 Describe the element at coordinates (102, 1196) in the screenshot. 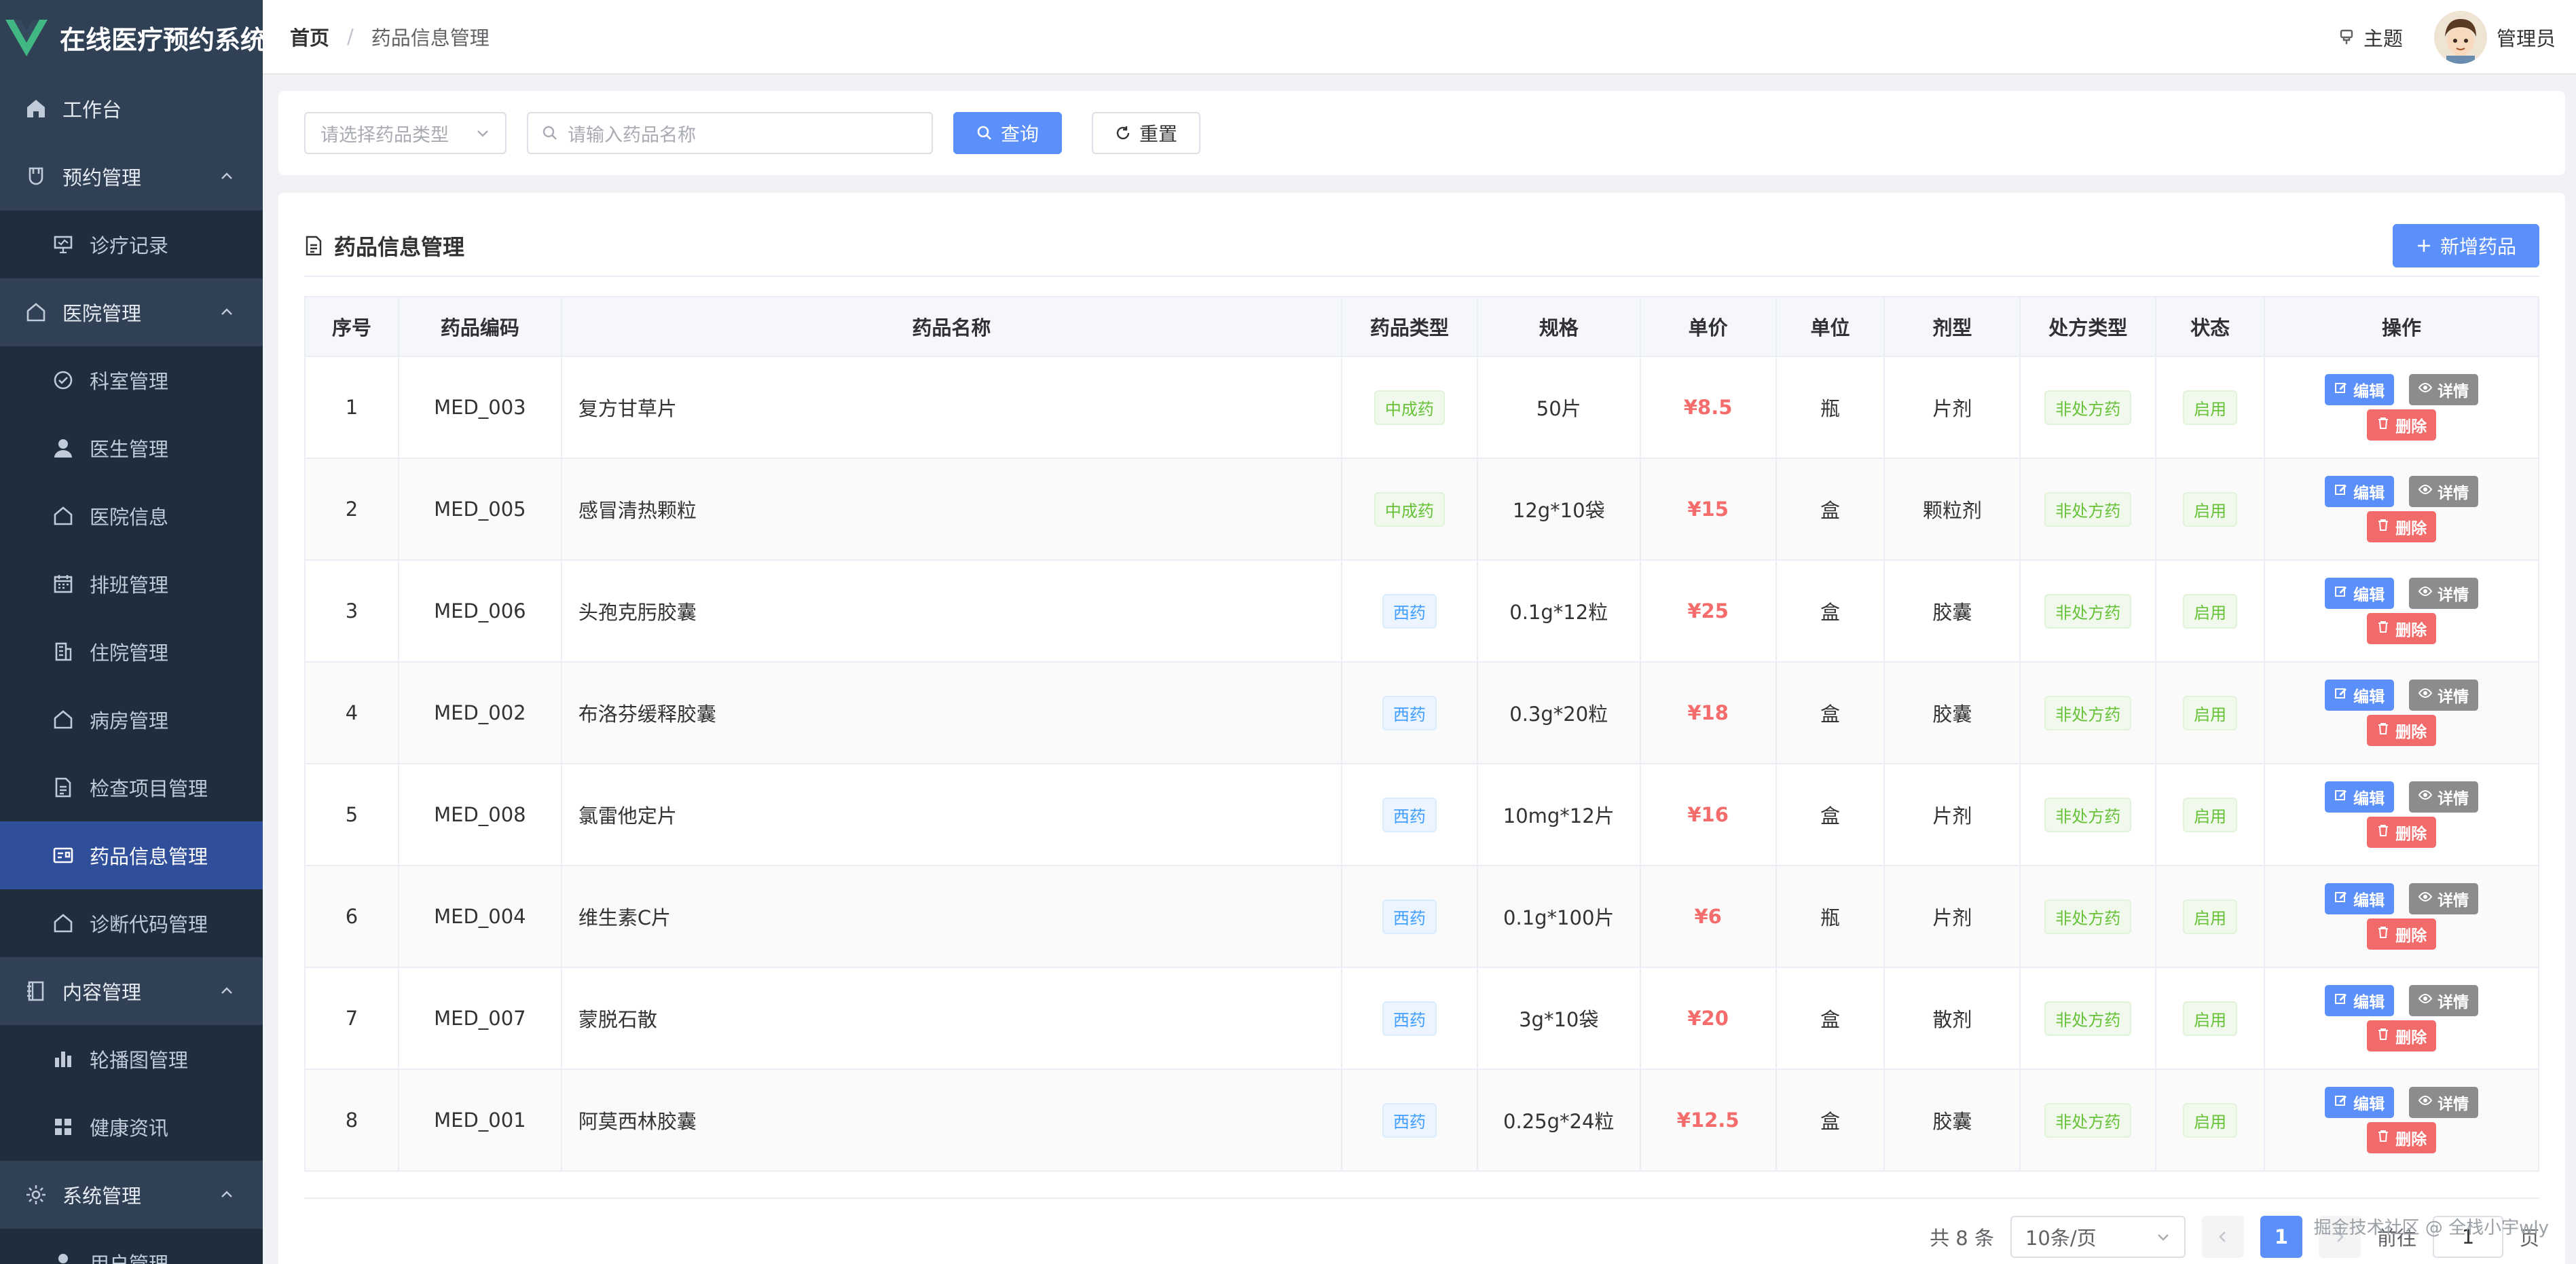

I see `sidebar-item-label: 系统管理` at that location.